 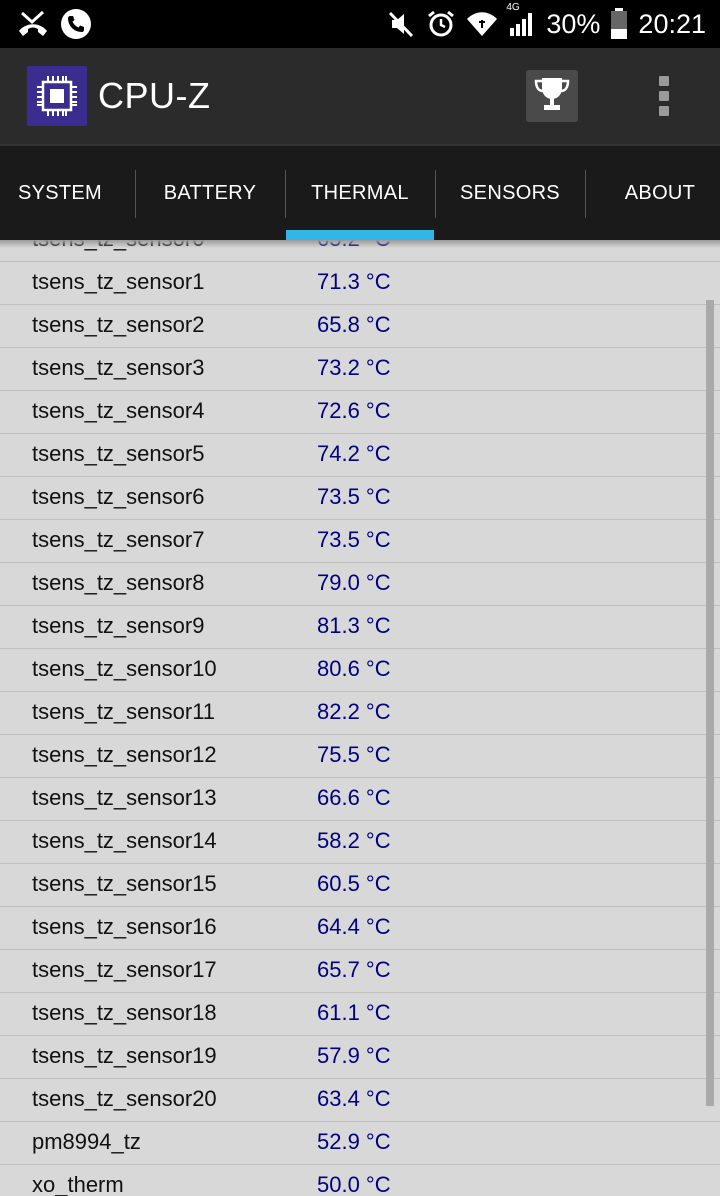 I want to click on sensor-temperature: 75.5 °C, so click(x=354, y=754).